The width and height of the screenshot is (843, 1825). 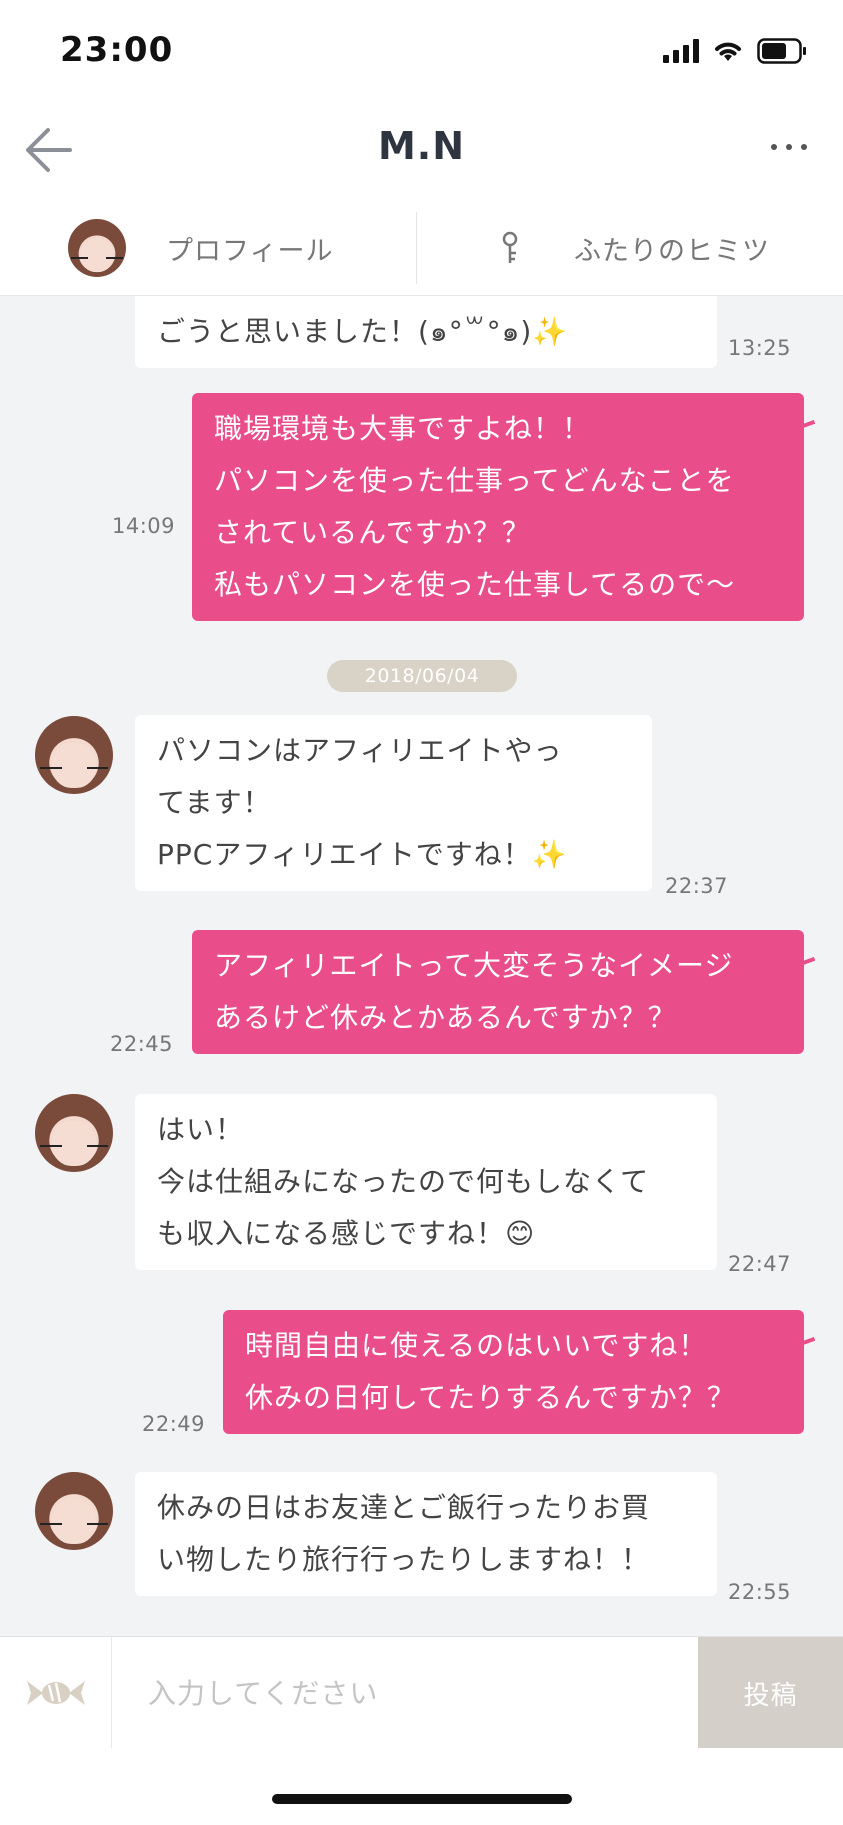 I want to click on sub-navigation: プロフィール ふたりのヒミツ, so click(x=421, y=248).